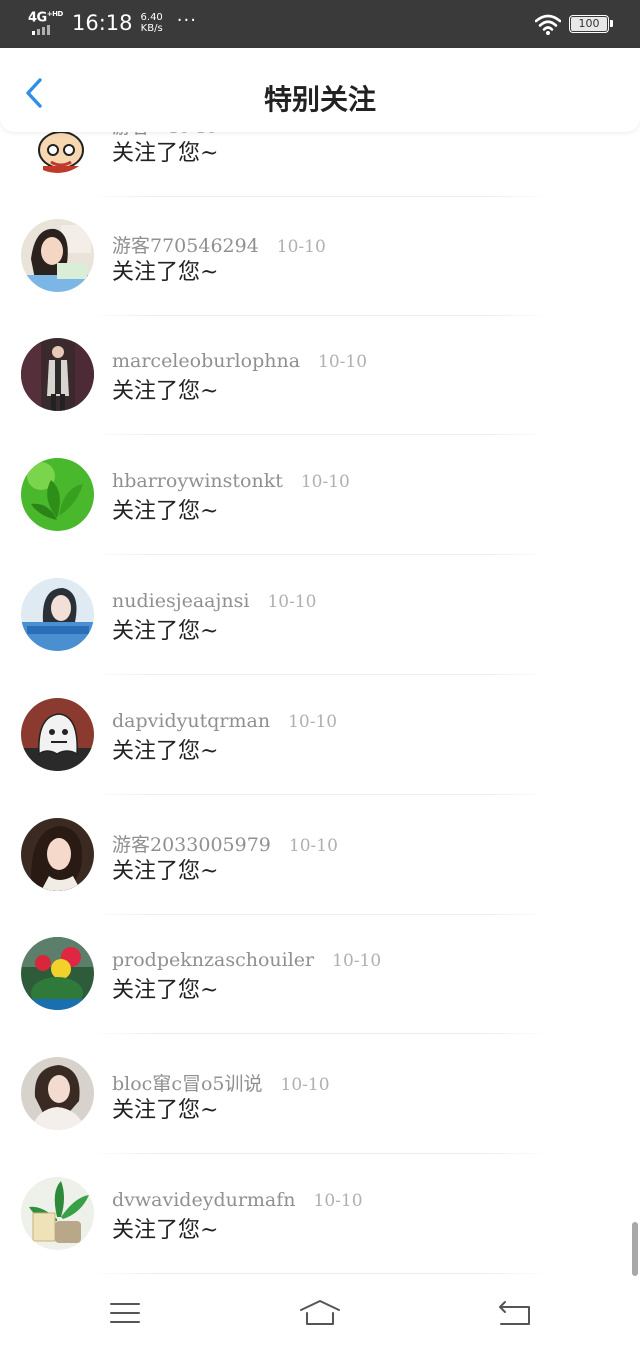 The image size is (640, 1351). I want to click on cactus-flower-avatar-icon, so click(57, 973).